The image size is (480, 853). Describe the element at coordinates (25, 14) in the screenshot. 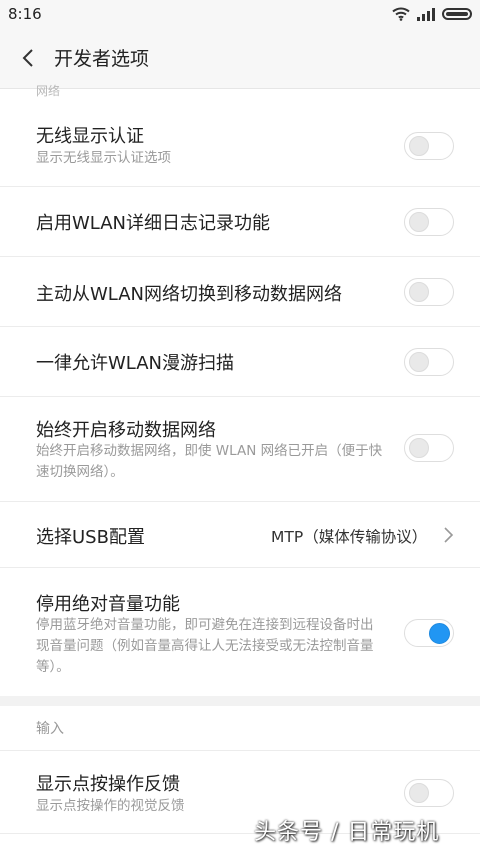

I see `status-time: 8:16` at that location.